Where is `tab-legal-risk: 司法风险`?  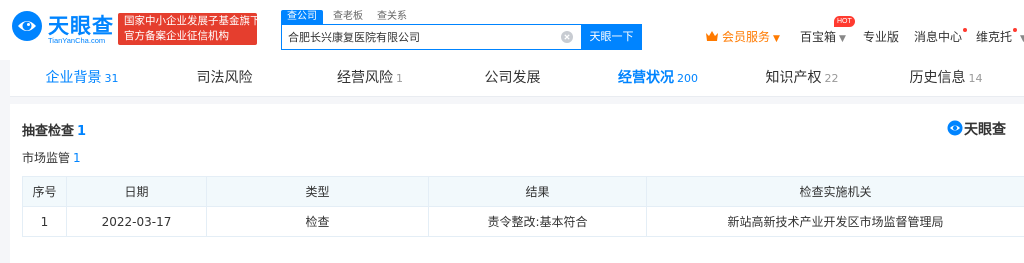
tab-legal-risk: 司法风险 is located at coordinates (226, 78).